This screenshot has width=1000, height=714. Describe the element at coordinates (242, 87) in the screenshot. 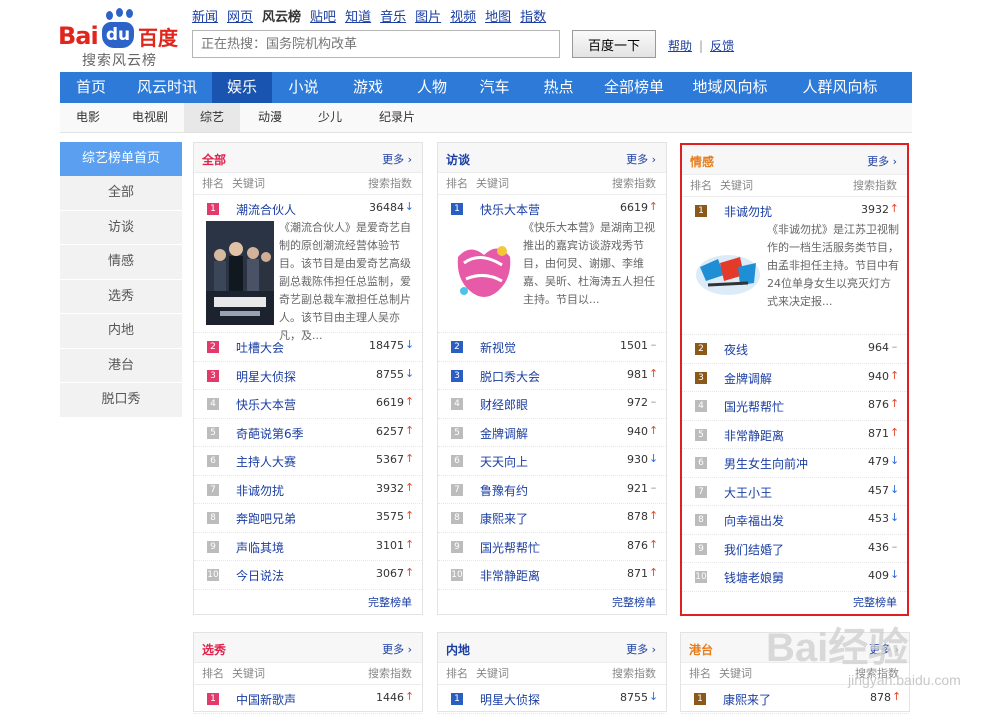

I see `main-nav-item: 娱乐` at that location.